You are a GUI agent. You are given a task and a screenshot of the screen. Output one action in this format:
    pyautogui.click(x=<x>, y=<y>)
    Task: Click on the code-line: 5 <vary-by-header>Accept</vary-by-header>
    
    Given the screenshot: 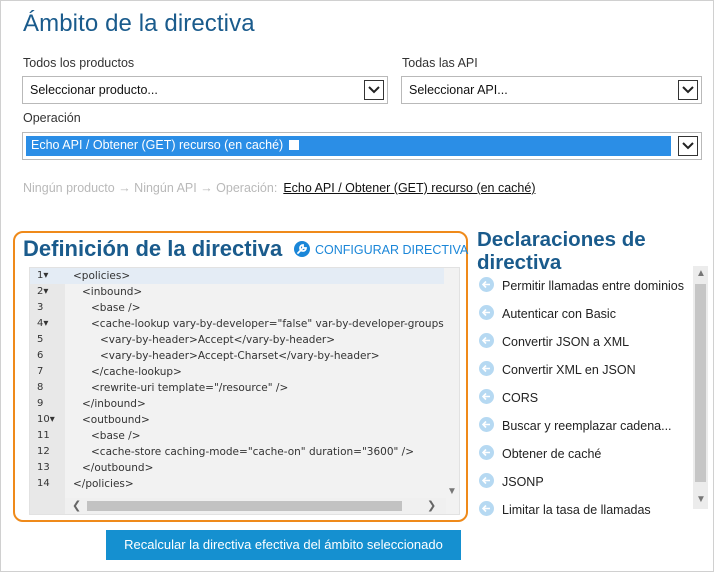 What is the action you would take?
    pyautogui.click(x=238, y=340)
    